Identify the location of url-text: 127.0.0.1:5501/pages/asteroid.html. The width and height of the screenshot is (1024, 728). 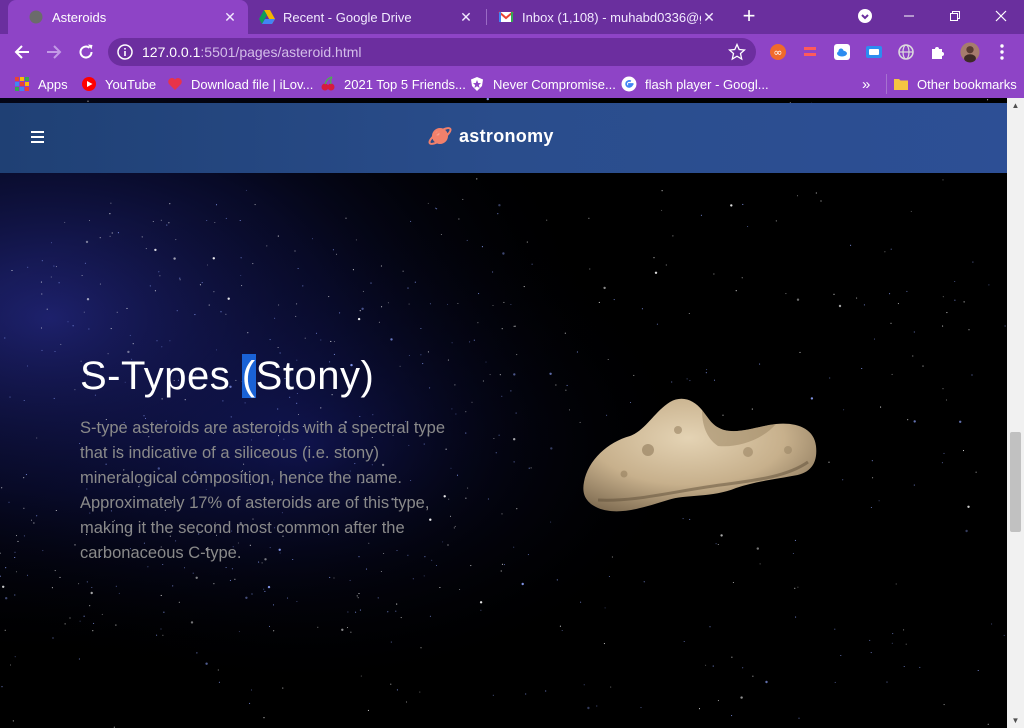
(252, 52).